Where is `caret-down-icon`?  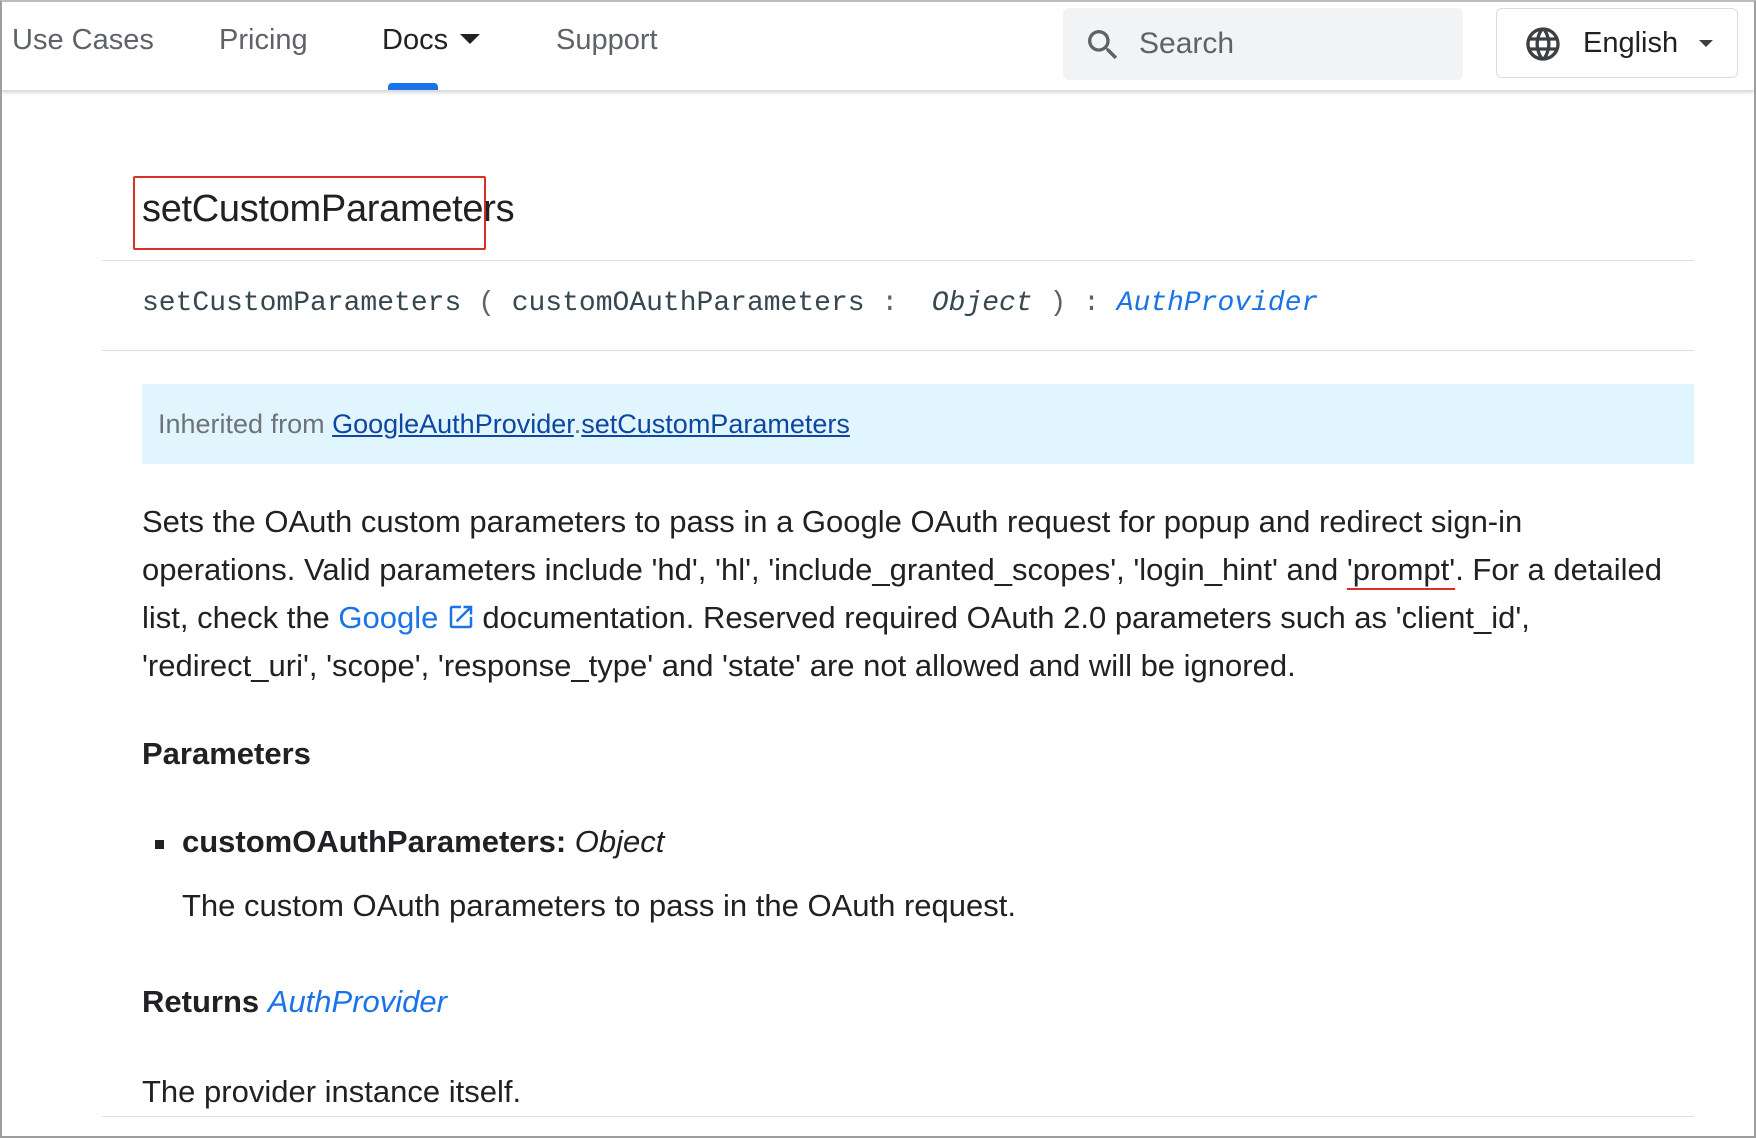 caret-down-icon is located at coordinates (470, 39).